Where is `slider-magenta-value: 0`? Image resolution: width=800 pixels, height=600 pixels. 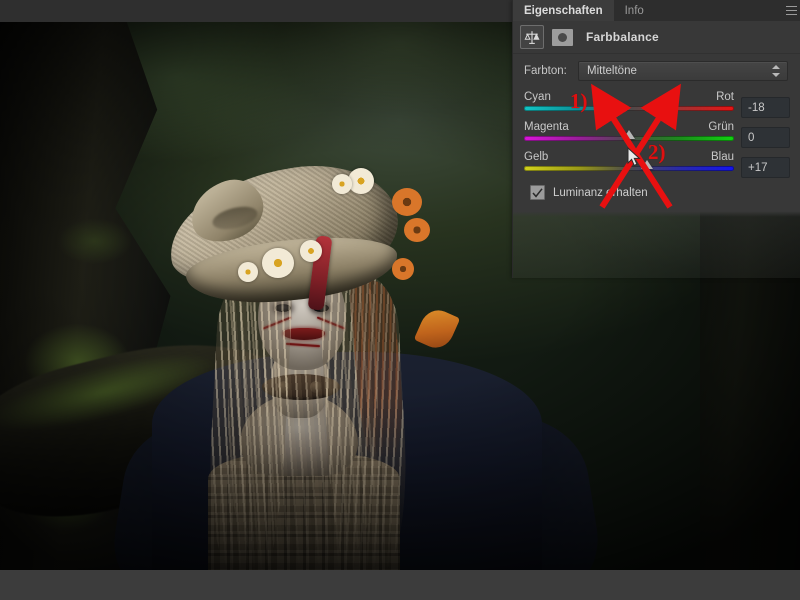 slider-magenta-value: 0 is located at coordinates (751, 137).